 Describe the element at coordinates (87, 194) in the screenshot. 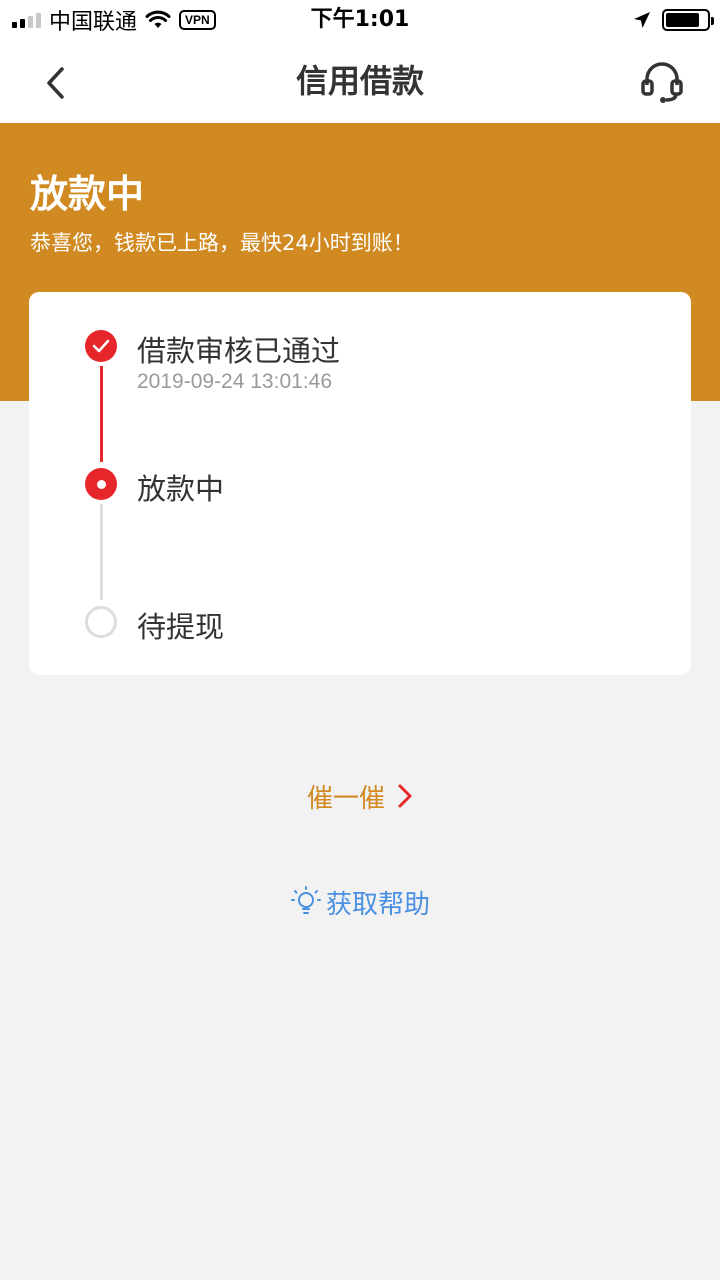

I see `banner-title: 放款中` at that location.